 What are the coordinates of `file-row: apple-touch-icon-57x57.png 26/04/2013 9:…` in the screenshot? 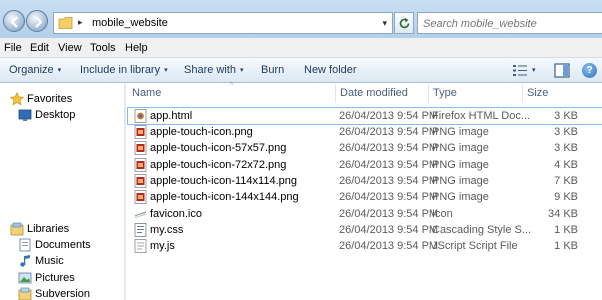 It's located at (365, 148).